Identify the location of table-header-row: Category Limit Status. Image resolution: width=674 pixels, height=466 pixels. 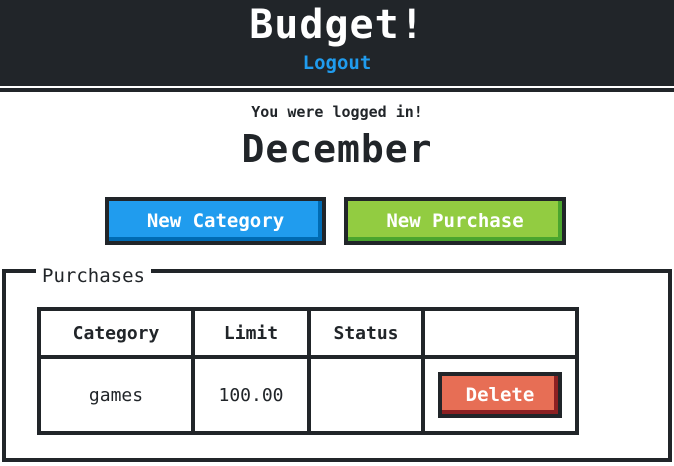
(308, 333).